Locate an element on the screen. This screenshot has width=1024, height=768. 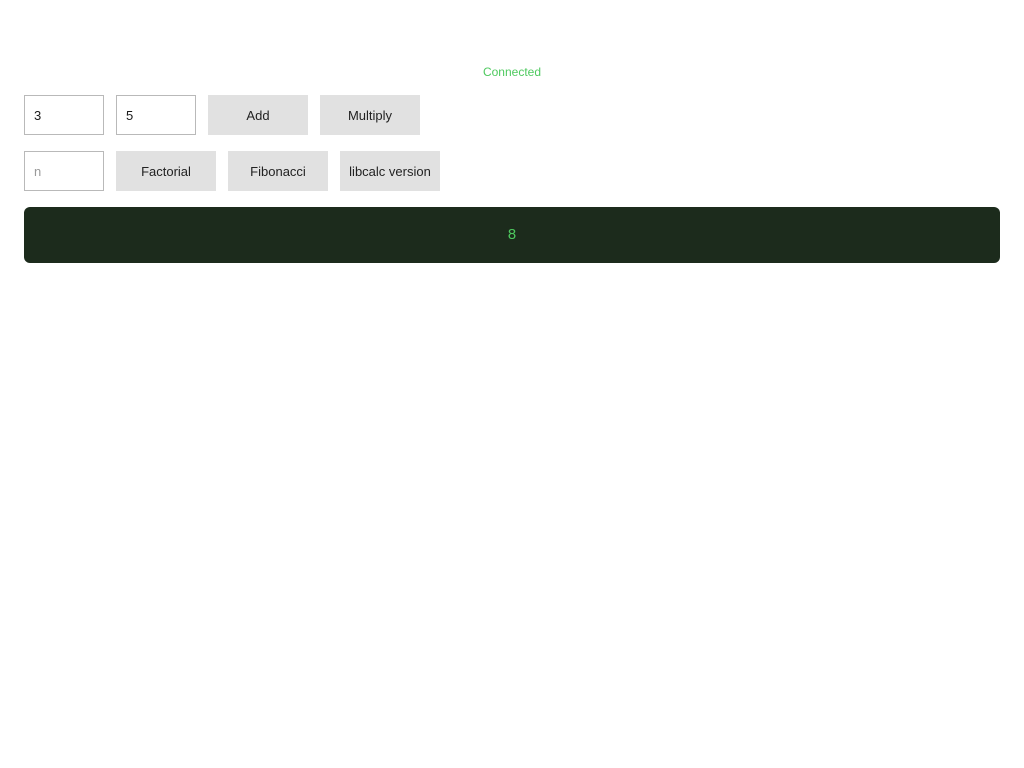
n-input is located at coordinates (64, 171).